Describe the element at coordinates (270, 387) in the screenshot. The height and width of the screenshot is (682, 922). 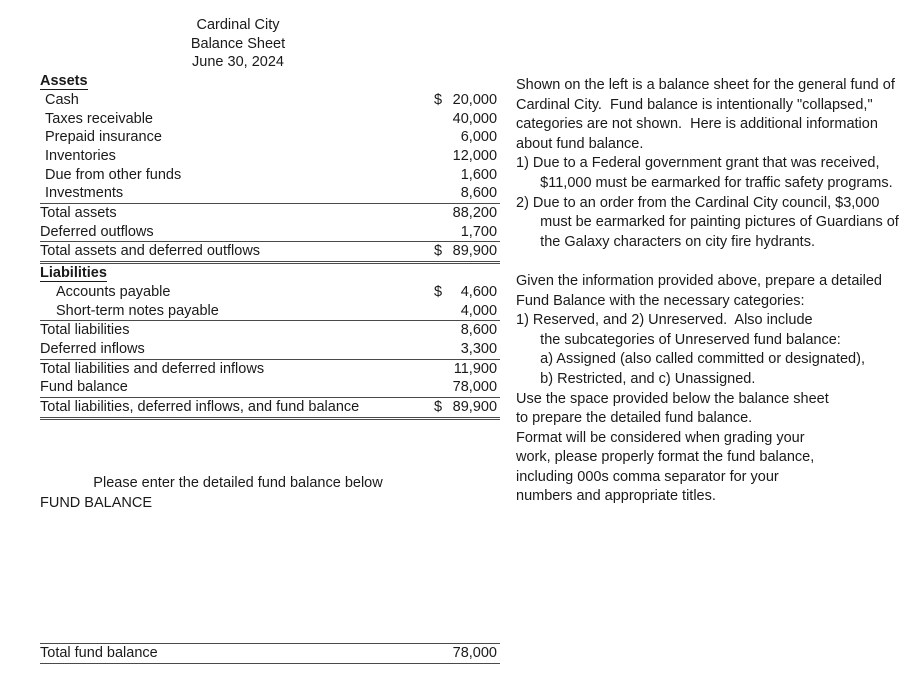
I see `table-row-fund-balance: Fund balance 78,000` at that location.